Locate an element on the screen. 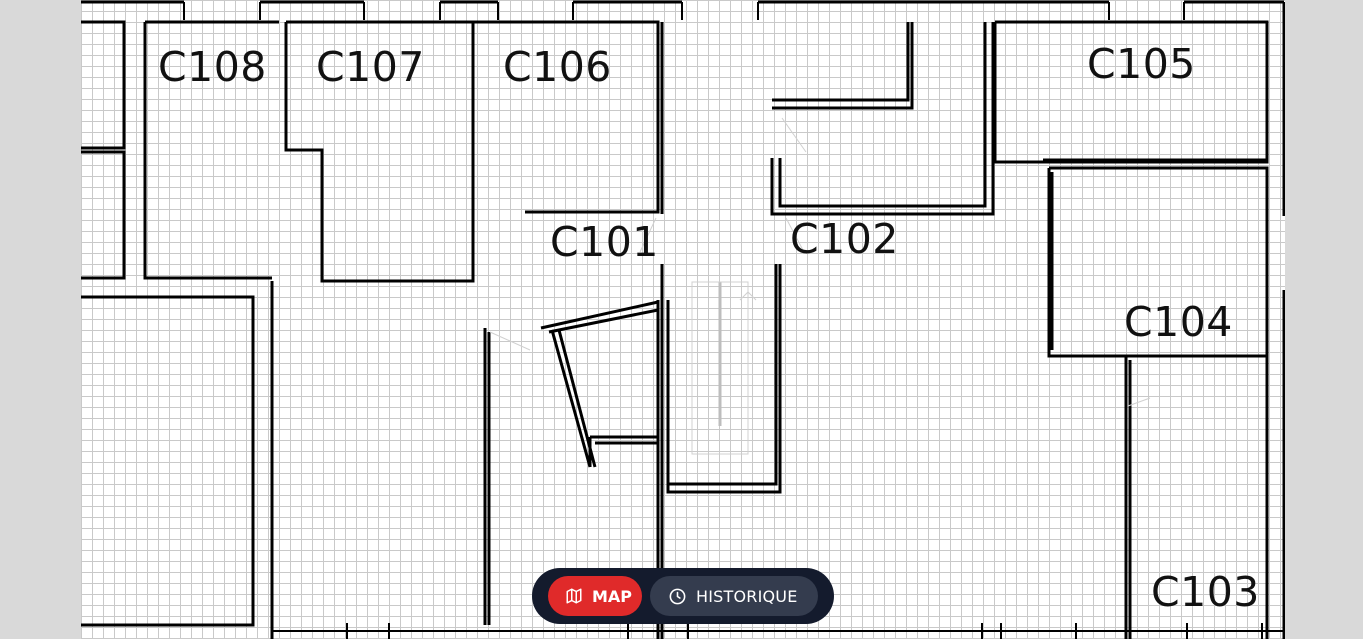  bottom-navigation: MAP HISTORIQUE is located at coordinates (683, 596).